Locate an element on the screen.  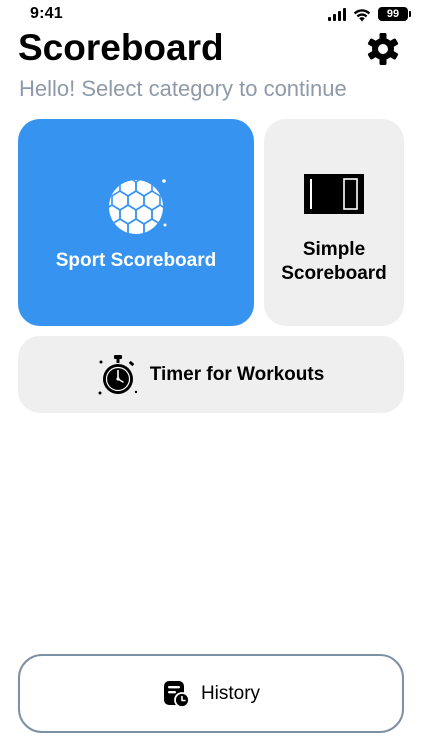
timer-for-workouts-card: Timer for Workouts is located at coordinates (211, 374).